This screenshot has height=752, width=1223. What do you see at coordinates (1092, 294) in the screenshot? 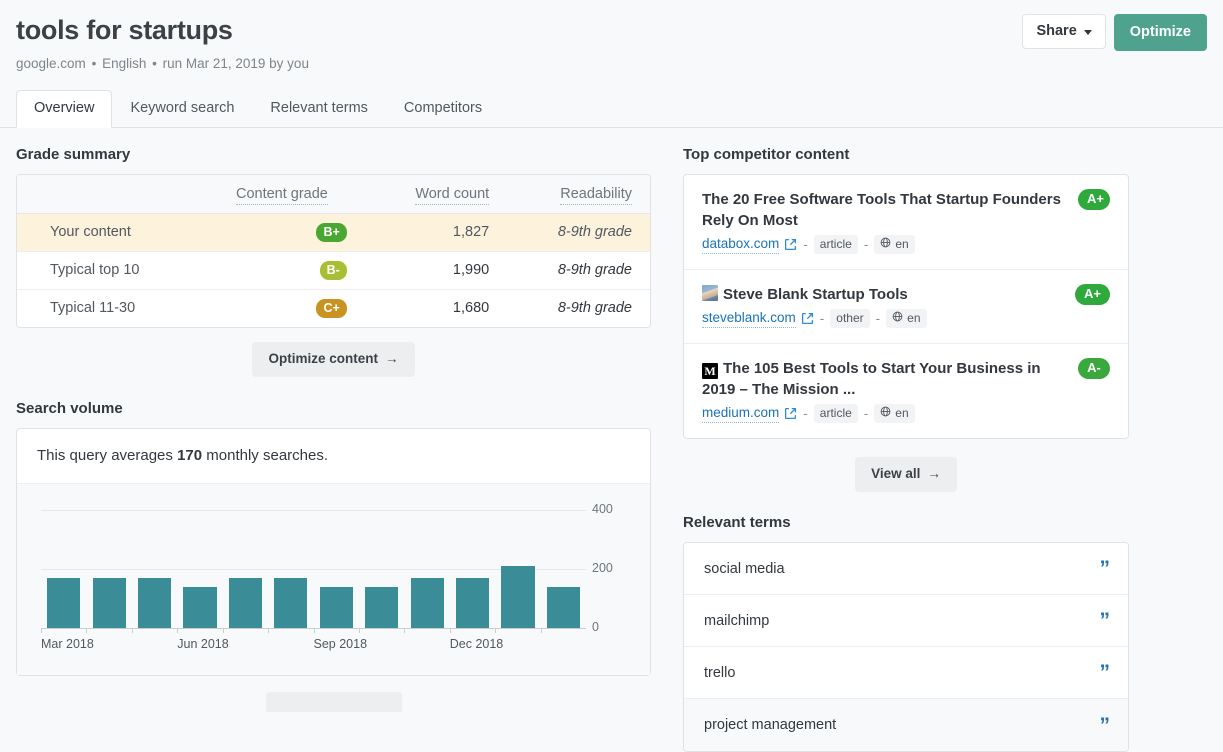
I see `status-badge: A+` at bounding box center [1092, 294].